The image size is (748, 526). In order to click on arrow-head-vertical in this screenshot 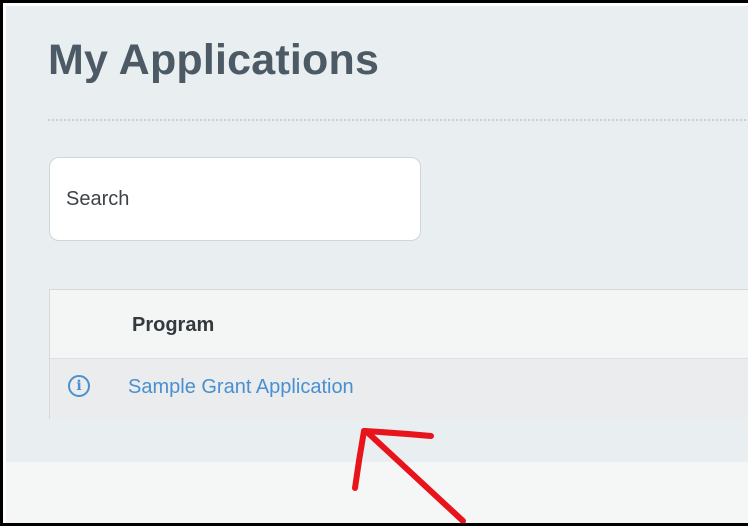, I will do `click(359, 459)`.